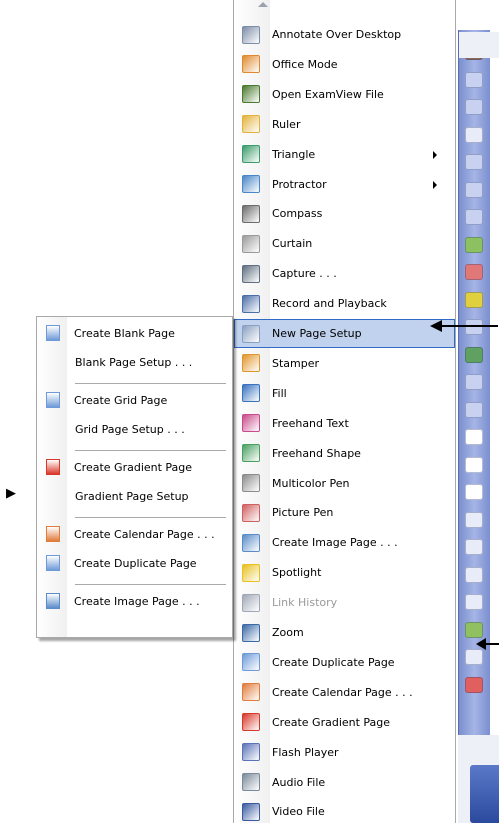 The image size is (499, 826). I want to click on image-icon, so click(474, 629).